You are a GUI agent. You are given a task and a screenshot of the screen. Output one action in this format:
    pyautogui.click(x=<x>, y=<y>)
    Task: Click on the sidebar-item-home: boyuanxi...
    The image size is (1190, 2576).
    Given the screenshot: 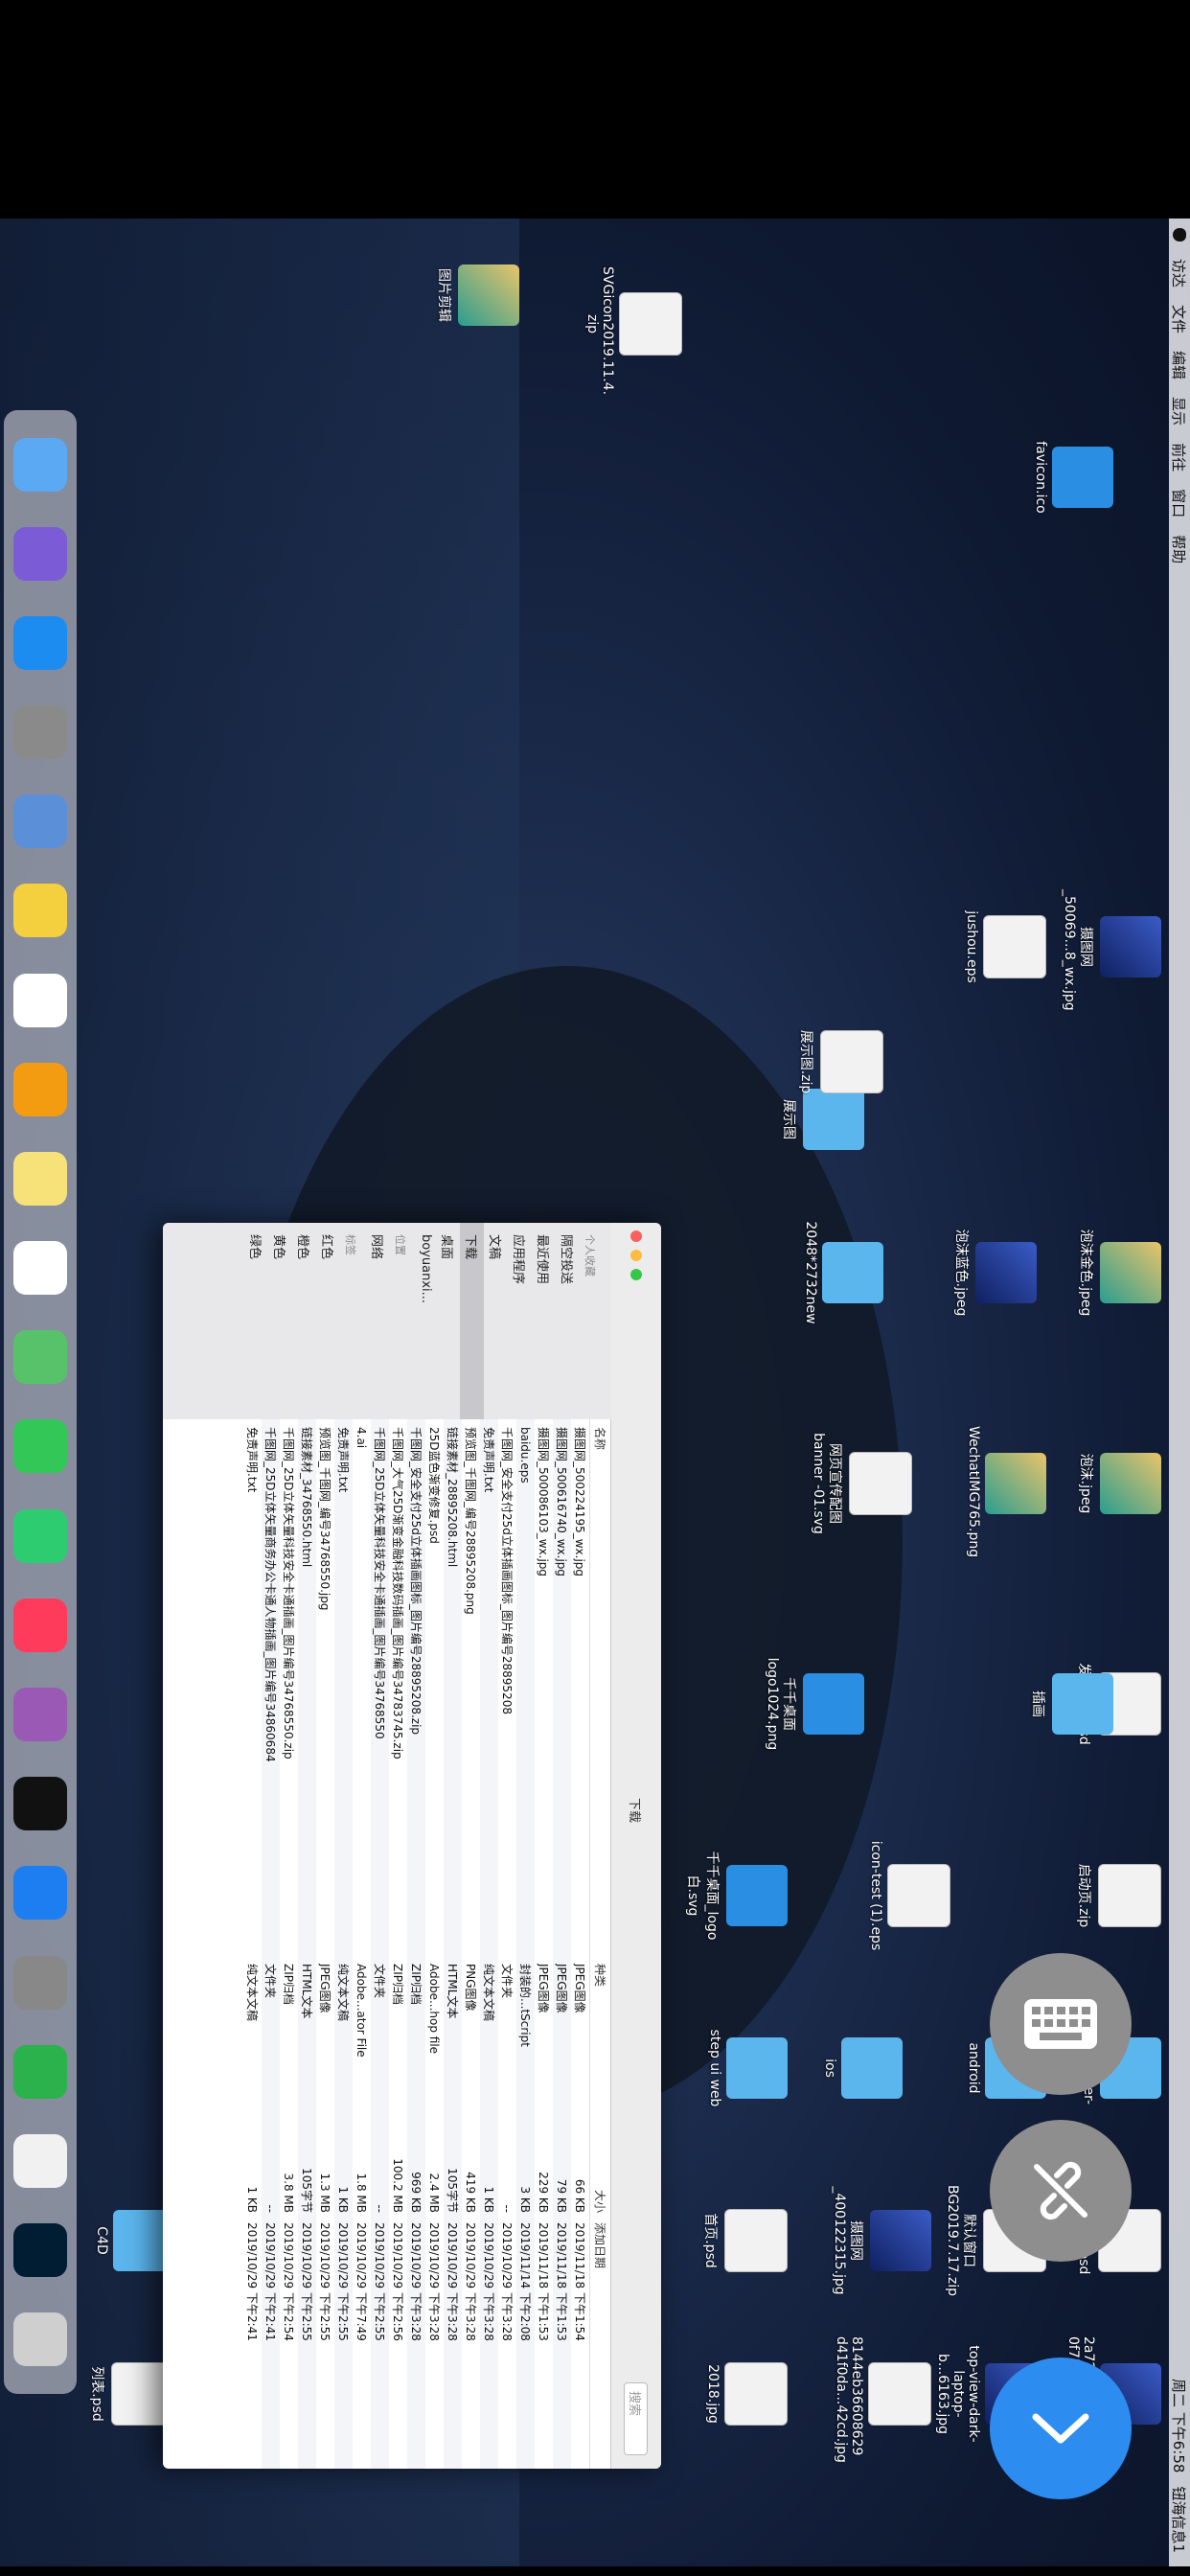 What is the action you would take?
    pyautogui.click(x=426, y=1321)
    